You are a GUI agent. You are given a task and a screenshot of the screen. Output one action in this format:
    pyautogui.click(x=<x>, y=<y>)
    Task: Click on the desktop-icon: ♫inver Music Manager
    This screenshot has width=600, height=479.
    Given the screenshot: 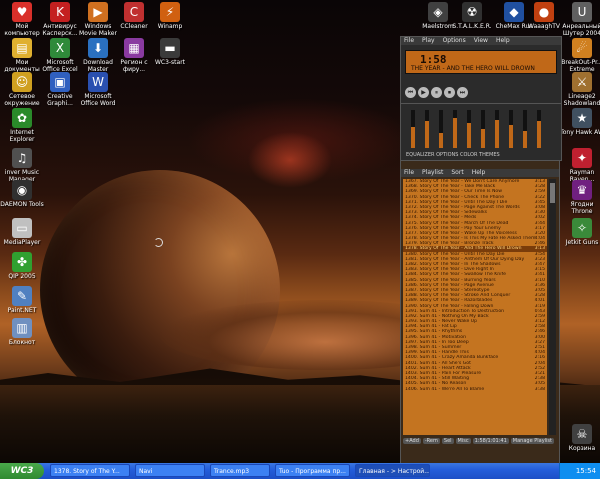 What is the action you would take?
    pyautogui.click(x=22, y=165)
    